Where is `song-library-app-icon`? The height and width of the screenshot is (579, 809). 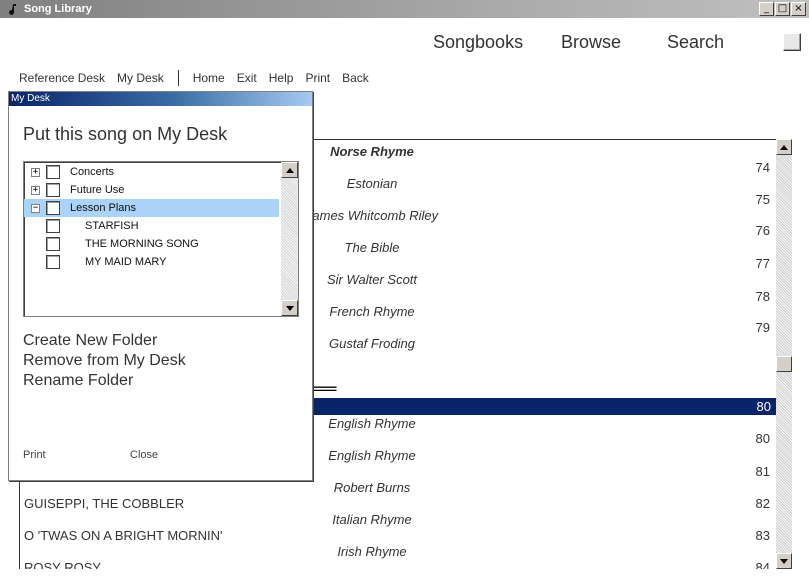
song-library-app-icon is located at coordinates (13, 9).